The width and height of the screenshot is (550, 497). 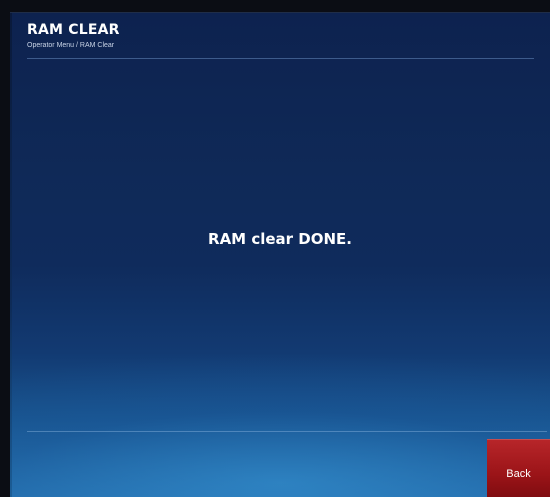 I want to click on display-edge, so click(x=11, y=255).